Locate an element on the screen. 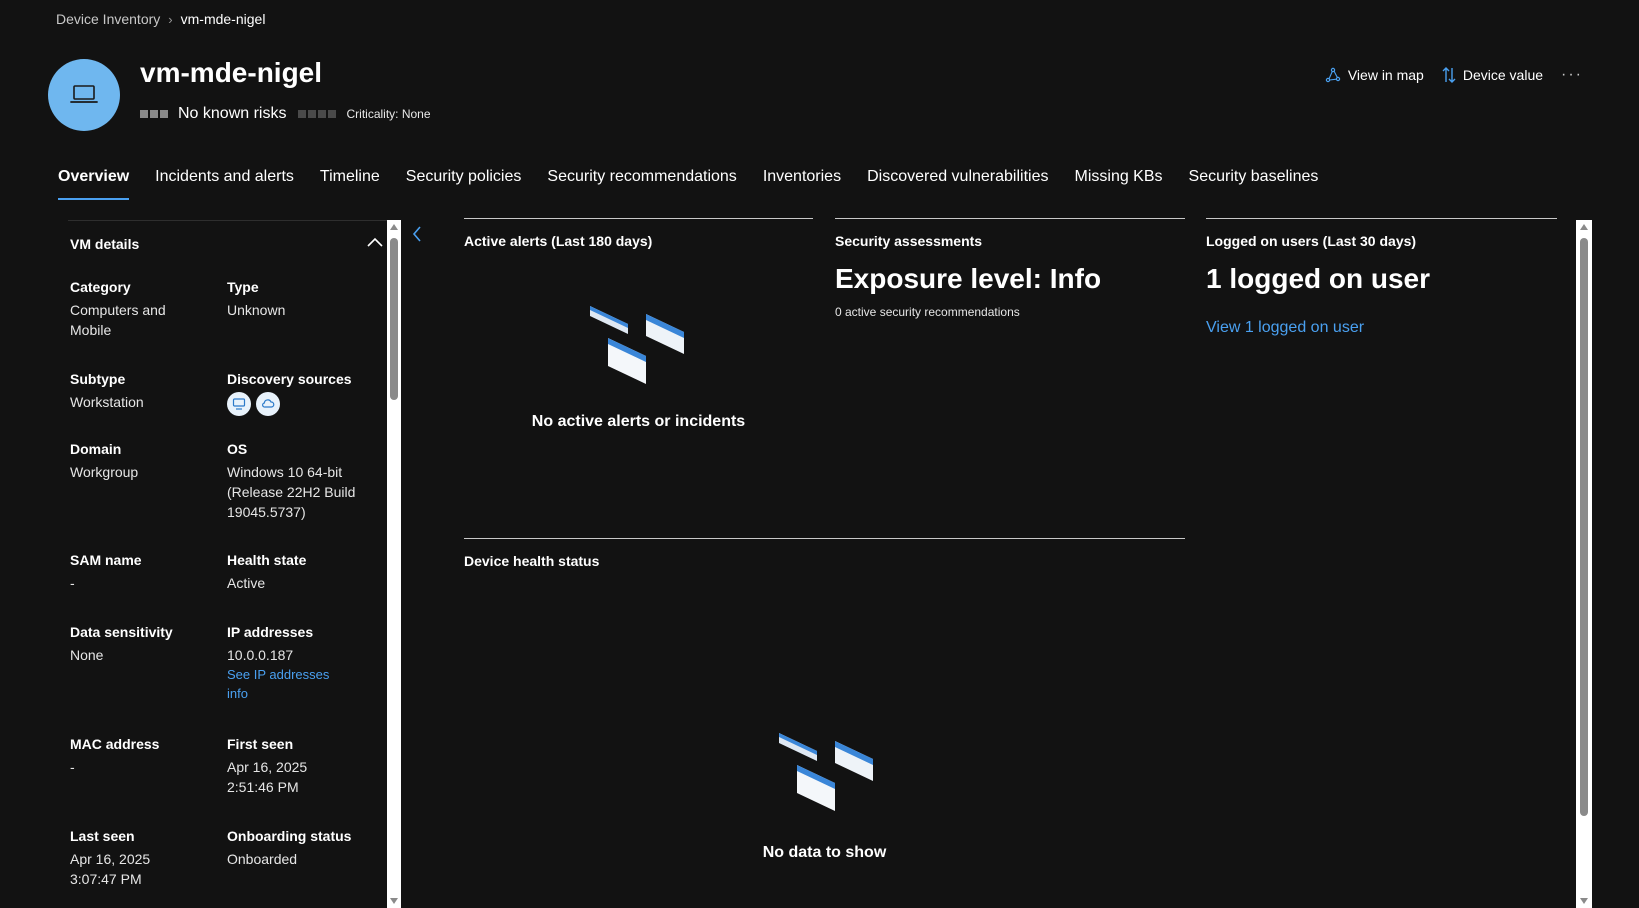 This screenshot has height=908, width=1639. subtype-value: Workstation is located at coordinates (107, 402).